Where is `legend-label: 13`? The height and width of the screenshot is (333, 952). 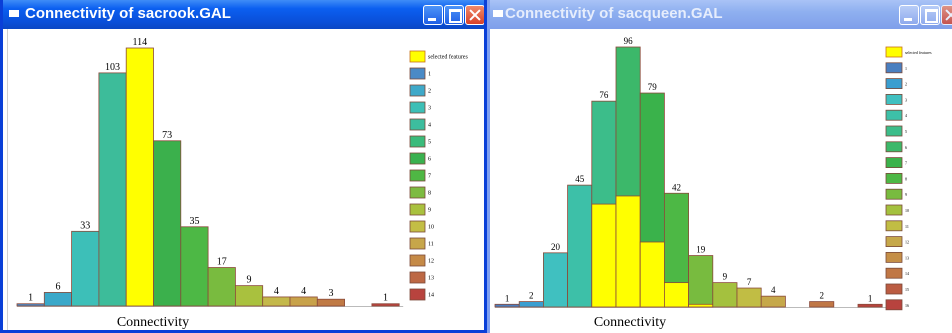 legend-label: 13 is located at coordinates (907, 257).